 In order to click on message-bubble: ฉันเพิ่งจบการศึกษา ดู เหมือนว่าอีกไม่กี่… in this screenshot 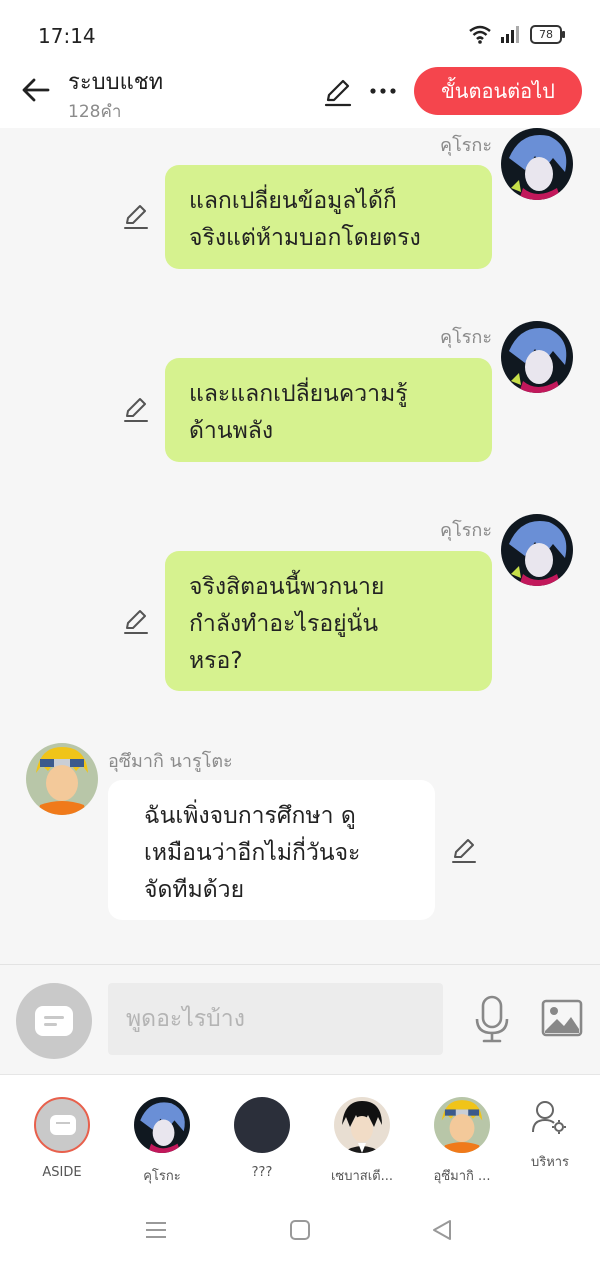, I will do `click(271, 850)`.